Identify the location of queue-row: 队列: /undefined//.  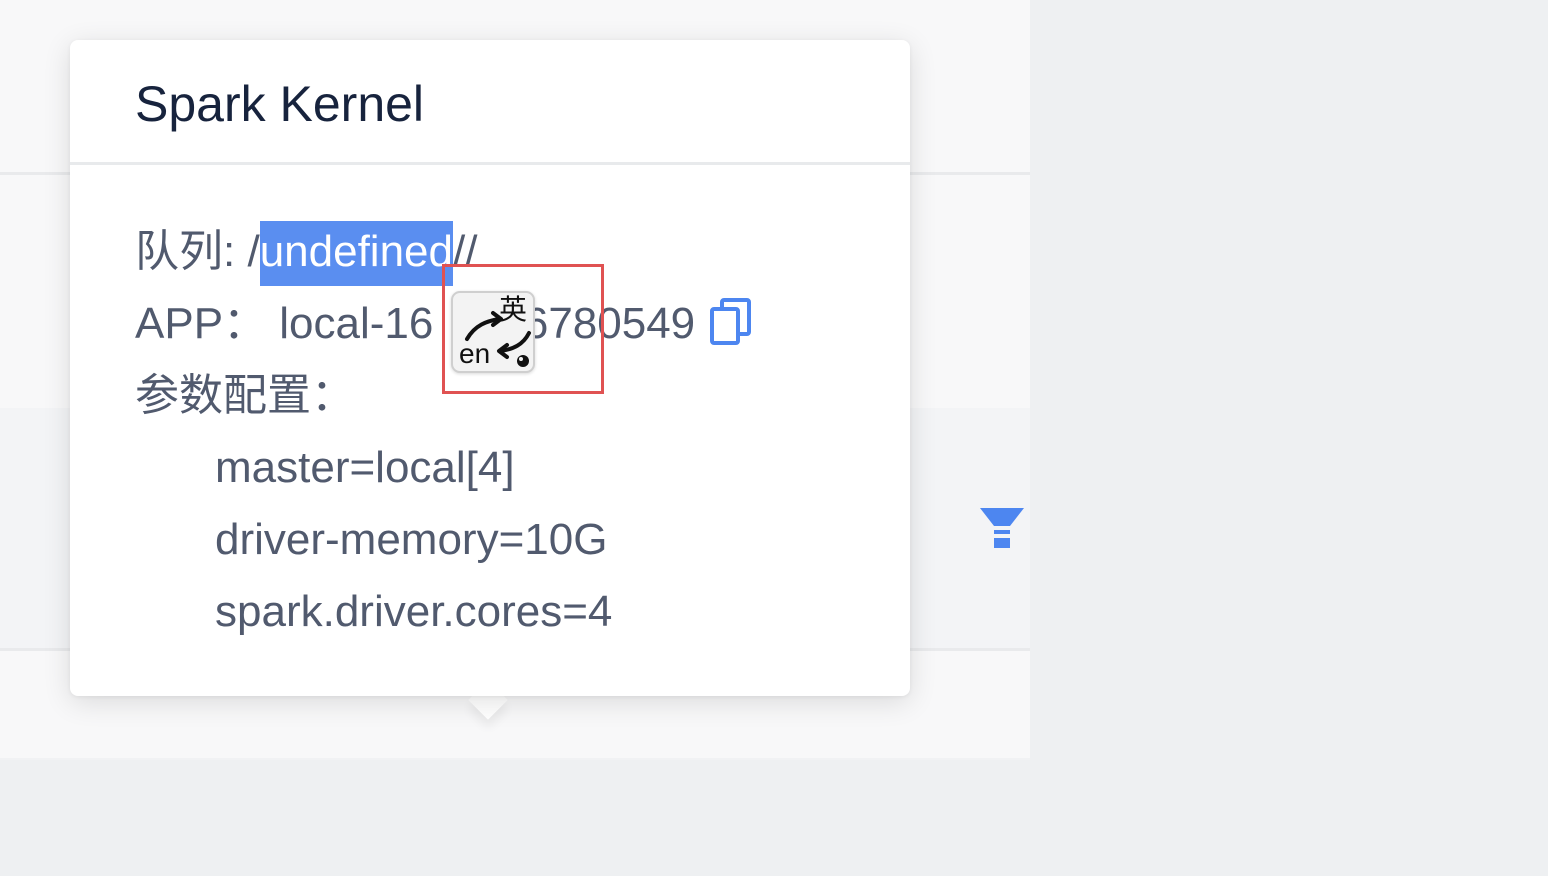
(306, 253).